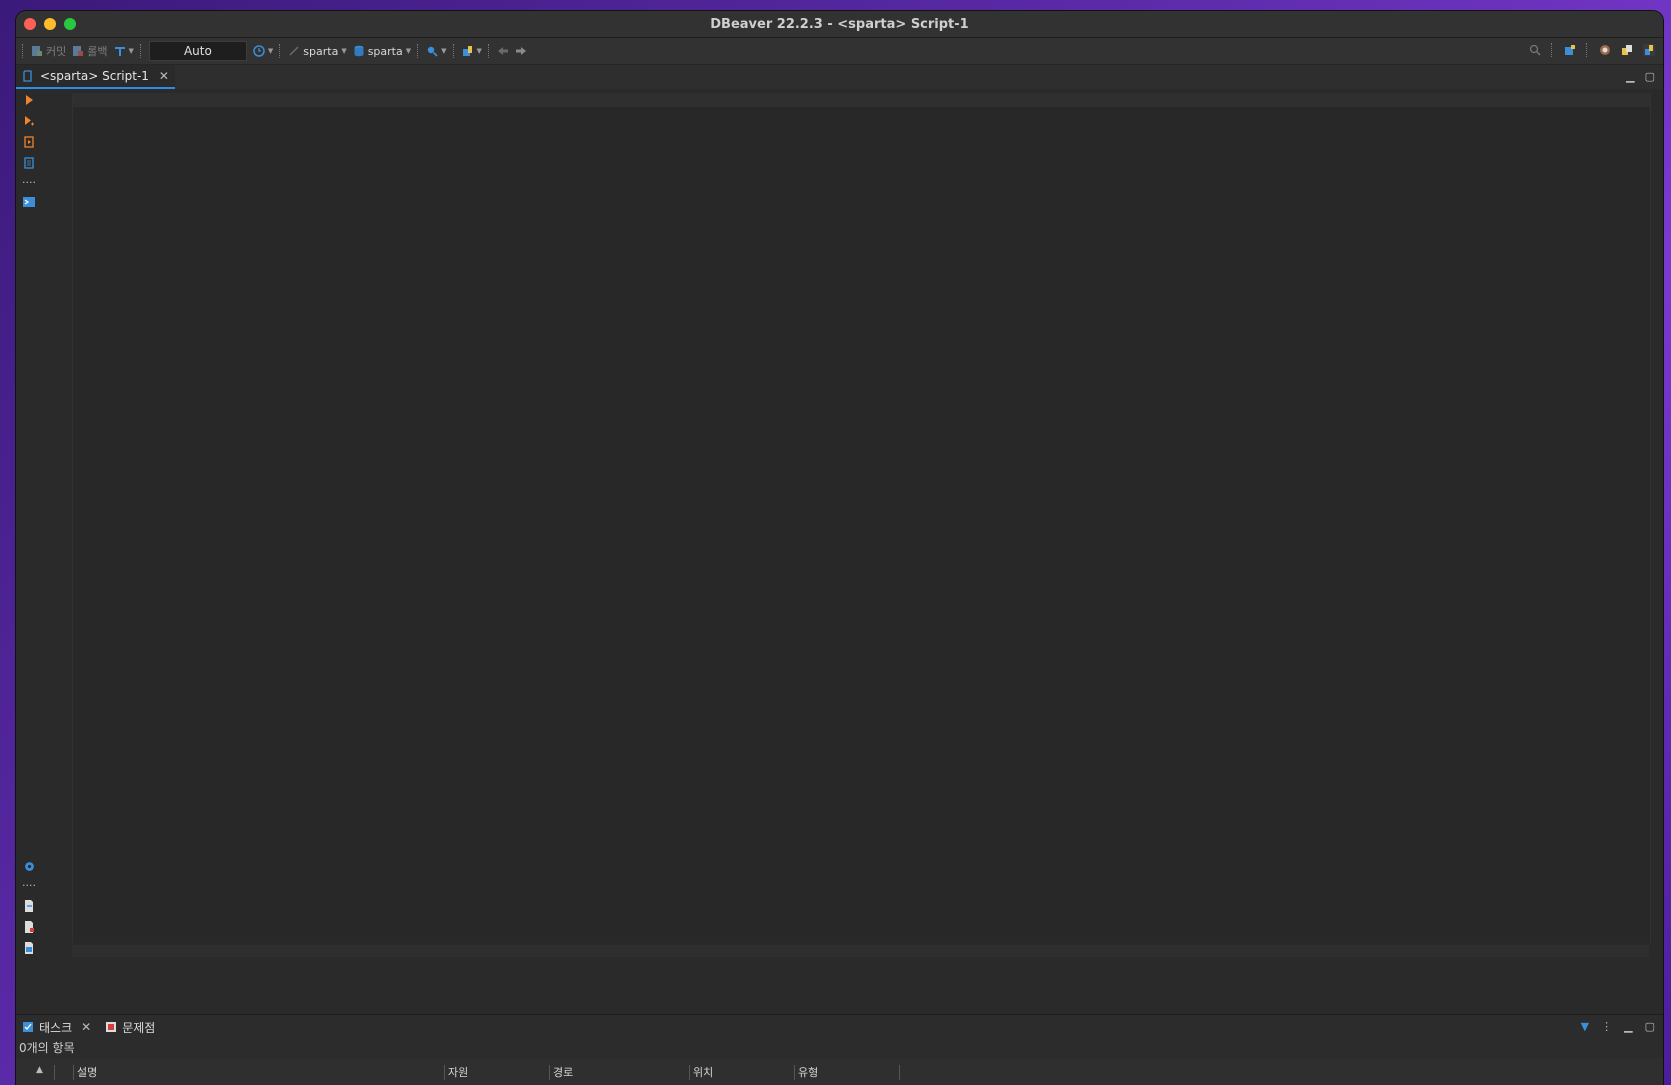 This screenshot has height=1085, width=1671. I want to click on column-header-resource: 자원, so click(496, 1072).